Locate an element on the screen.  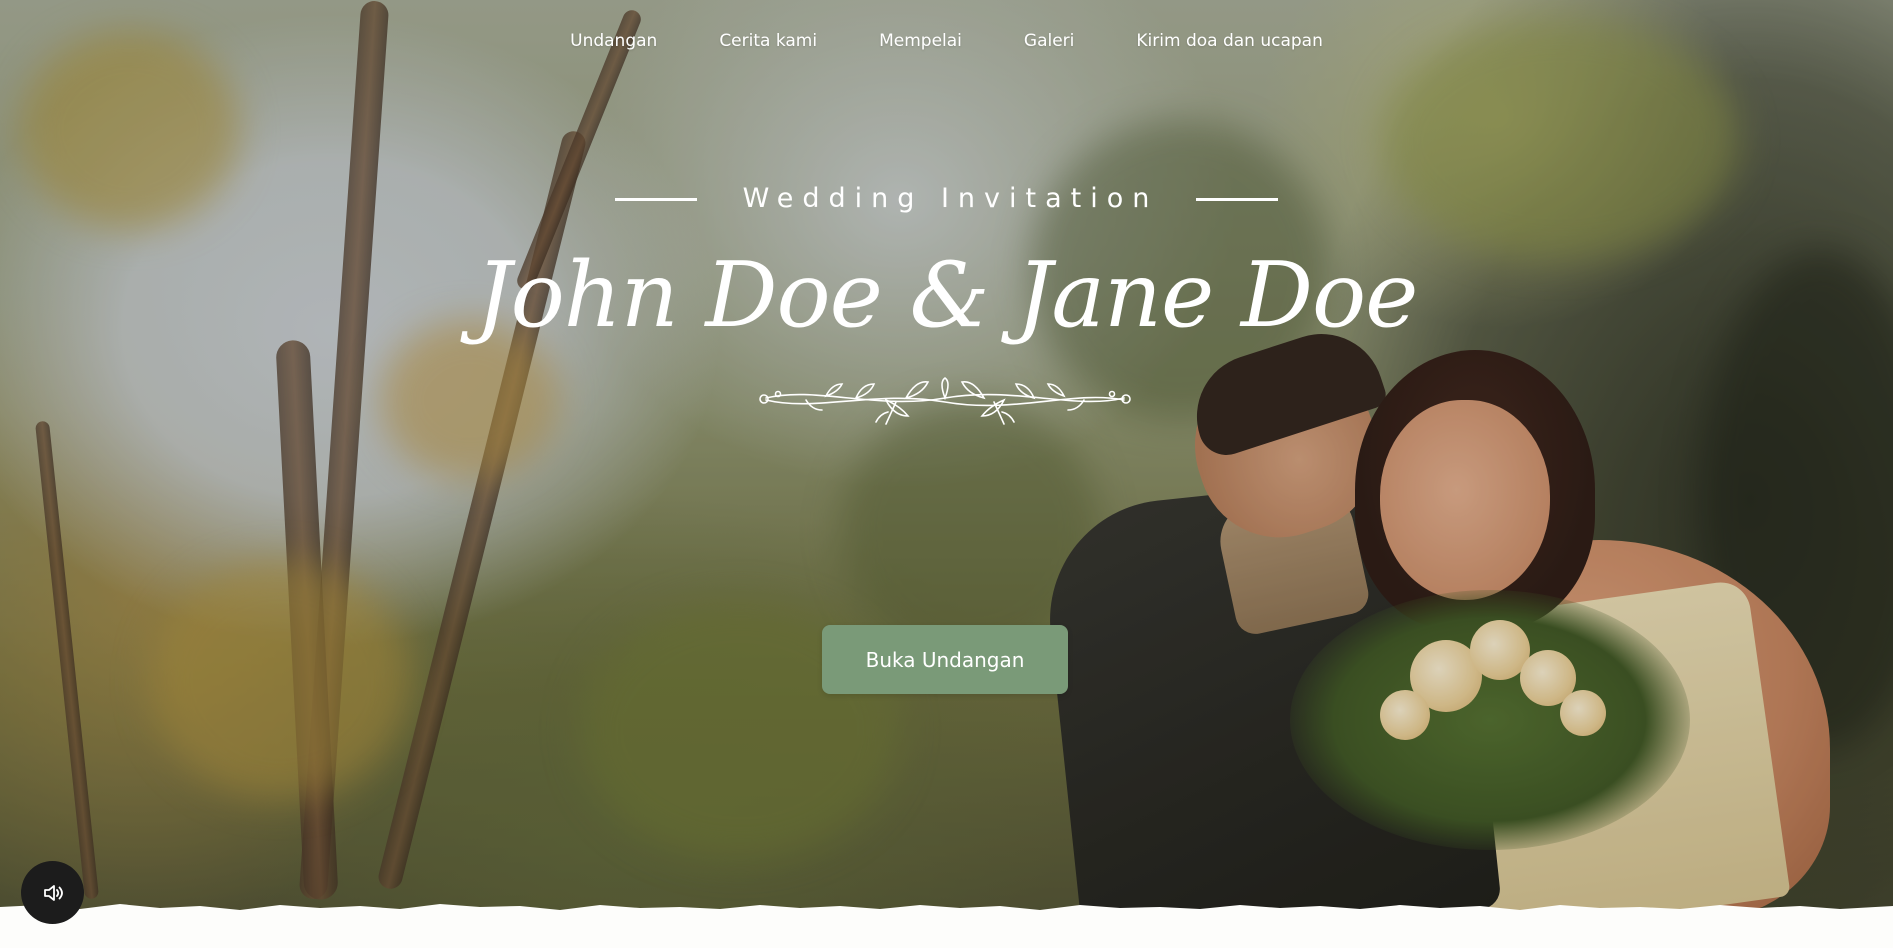
nav-item-mempelai: Mempelai is located at coordinates (920, 41).